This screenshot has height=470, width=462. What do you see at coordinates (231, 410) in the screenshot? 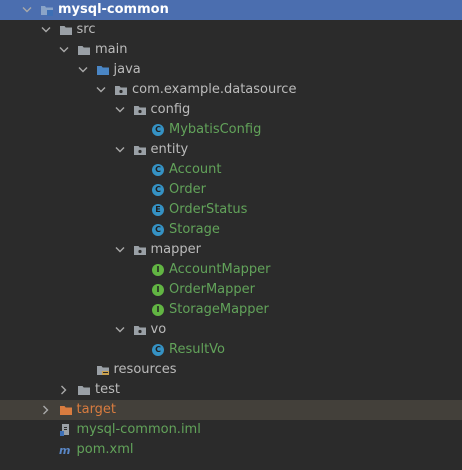
I see `tree-row-target: target` at bounding box center [231, 410].